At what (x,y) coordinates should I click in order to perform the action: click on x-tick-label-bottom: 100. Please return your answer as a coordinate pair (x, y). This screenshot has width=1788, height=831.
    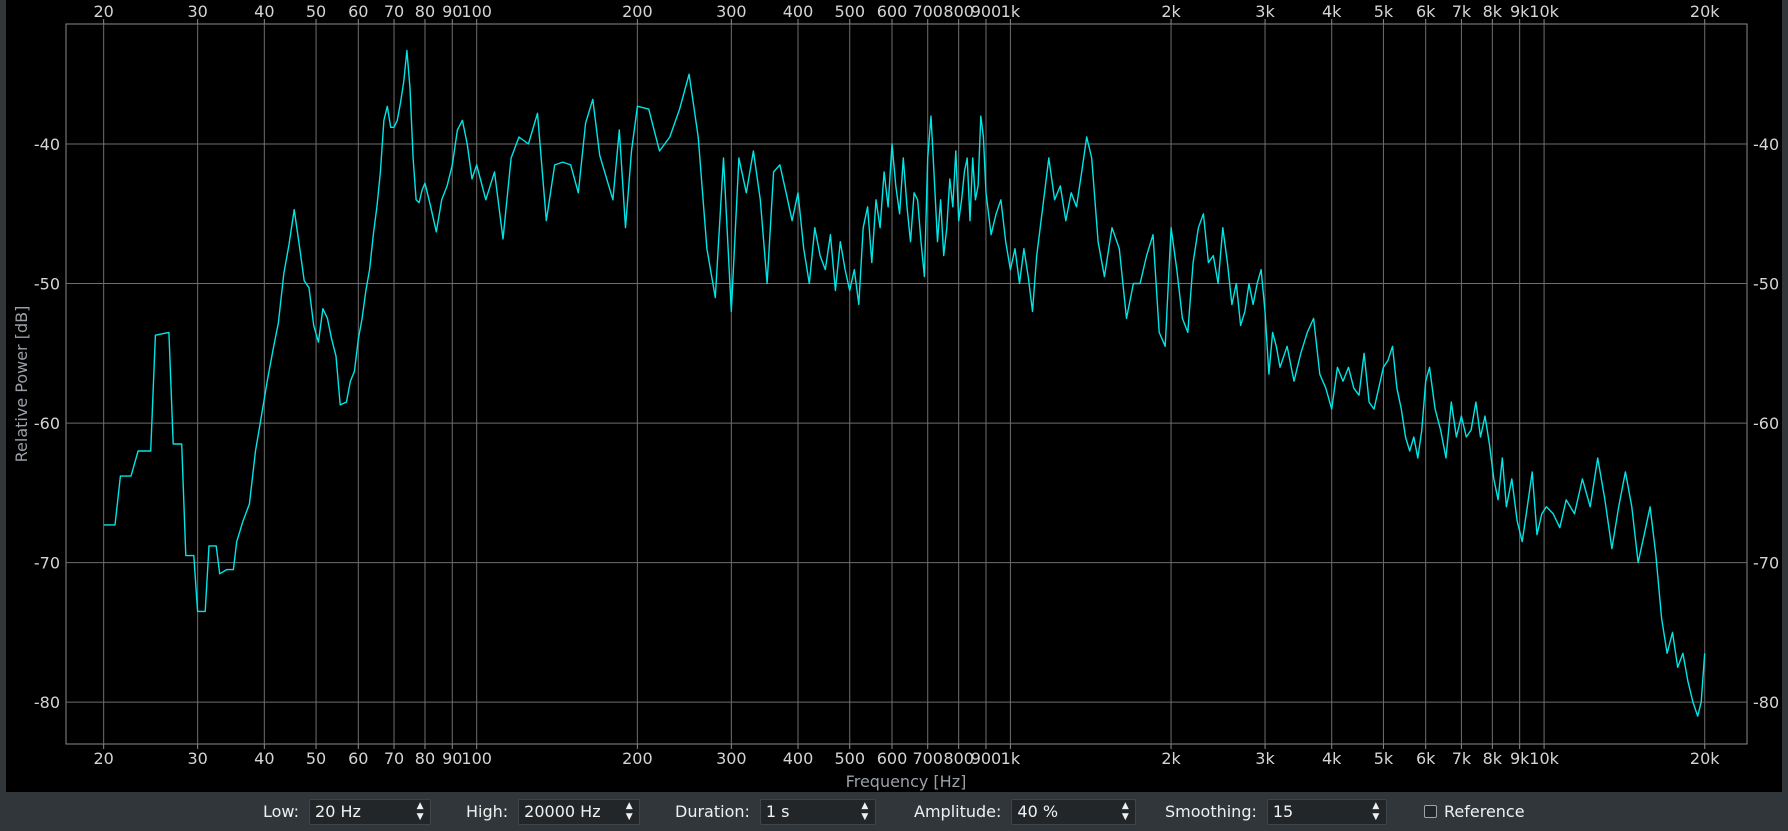
    Looking at the image, I should click on (476, 758).